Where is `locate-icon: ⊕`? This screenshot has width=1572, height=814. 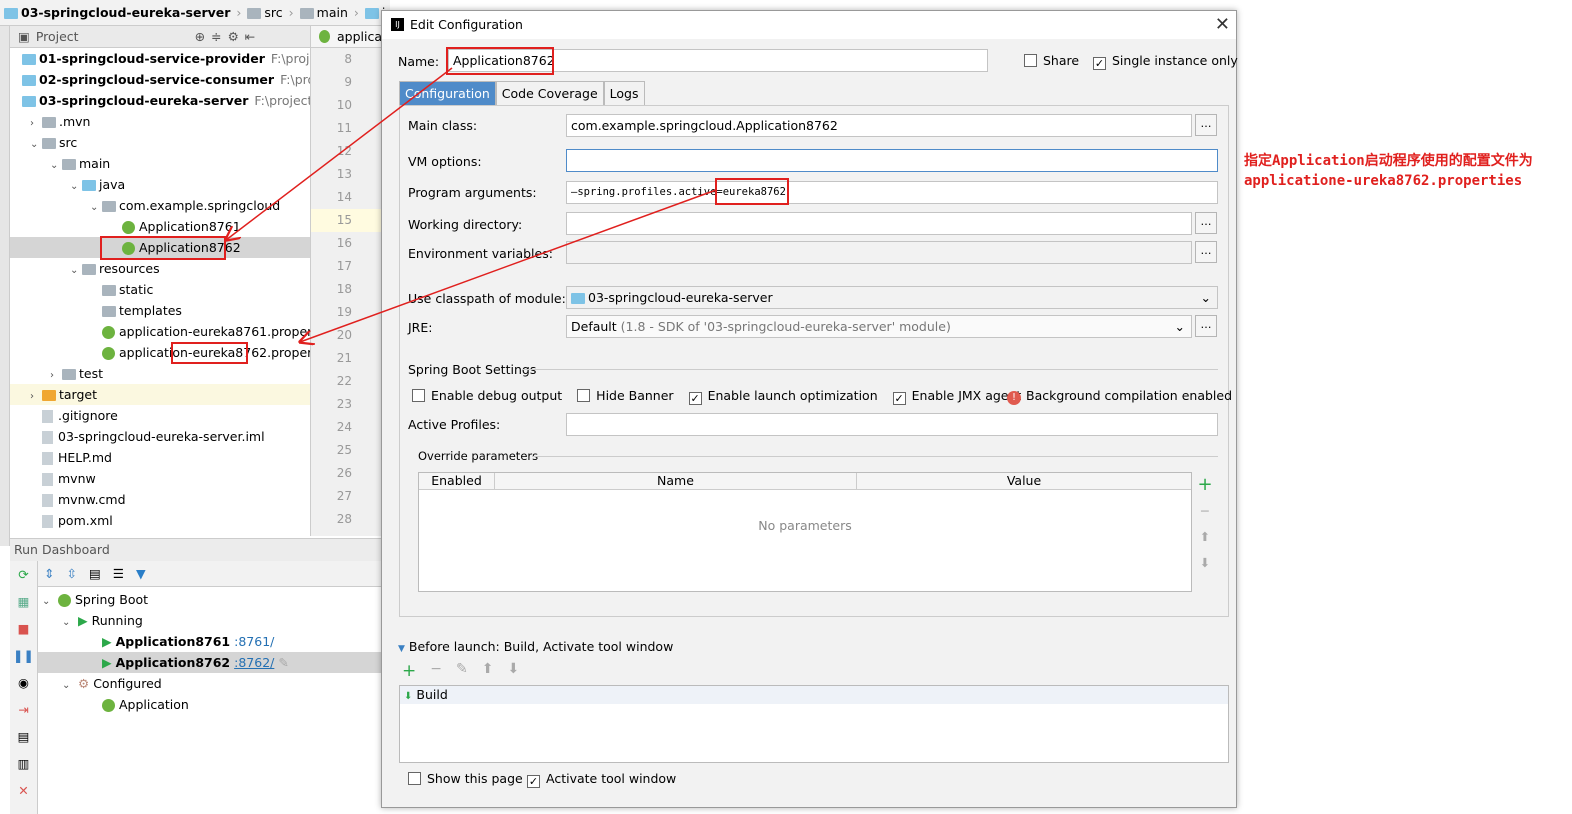
locate-icon: ⊕ is located at coordinates (200, 36).